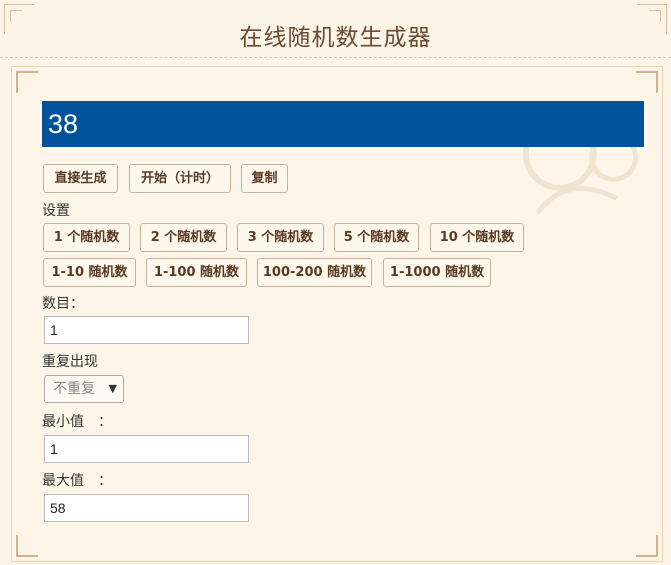  Describe the element at coordinates (89, 272) in the screenshot. I see `preset-range-1-10-button: 1-10 随机数` at that location.